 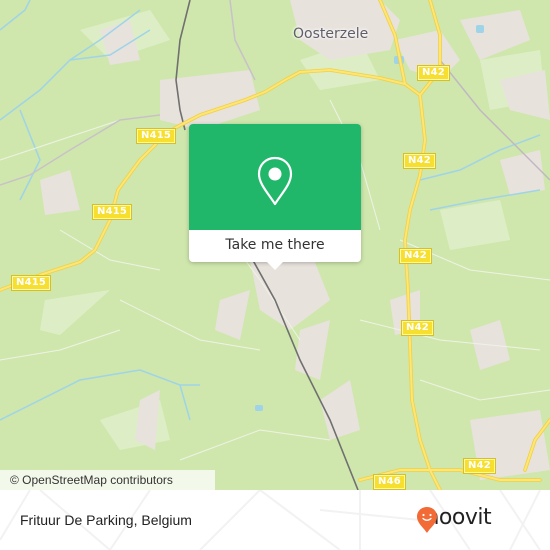 I want to click on popup-header, so click(x=275, y=177).